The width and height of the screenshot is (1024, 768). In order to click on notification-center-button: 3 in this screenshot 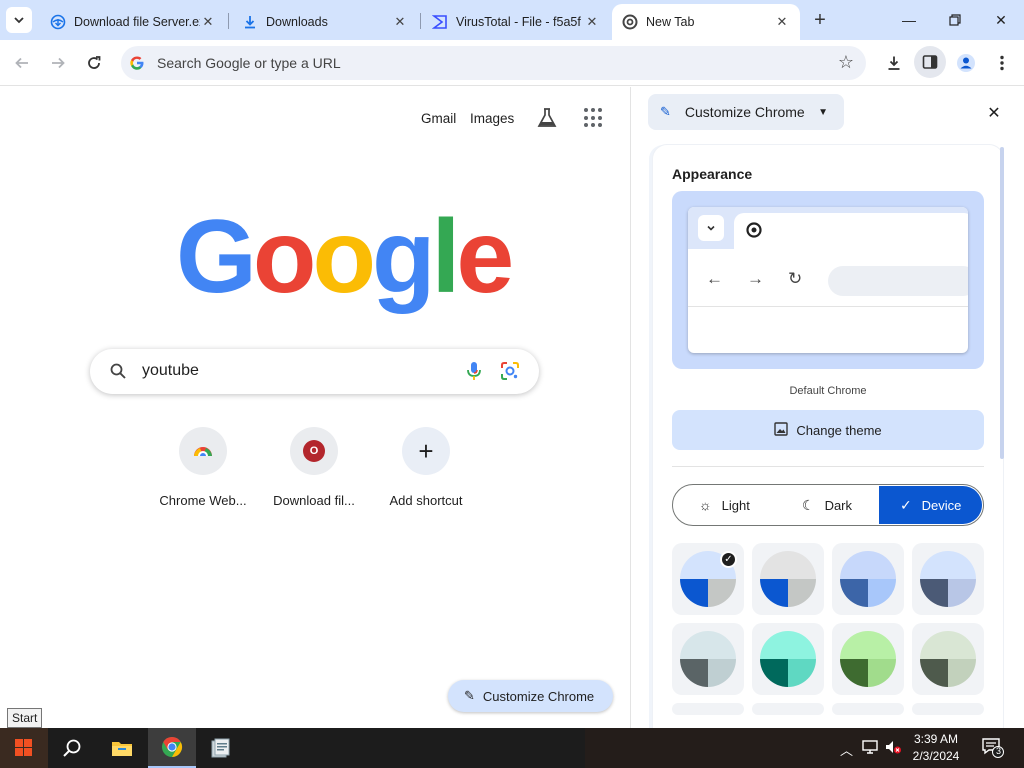, I will do `click(993, 748)`.